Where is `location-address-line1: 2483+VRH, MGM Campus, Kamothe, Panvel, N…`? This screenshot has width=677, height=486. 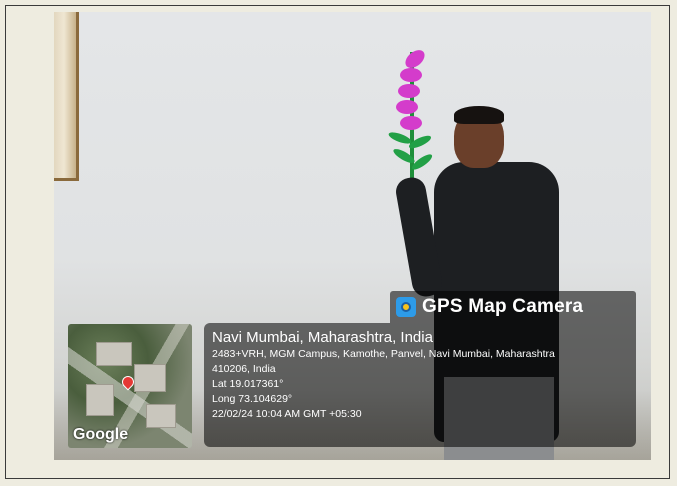
location-address-line1: 2483+VRH, MGM Campus, Kamothe, Panvel, N… is located at coordinates (383, 354).